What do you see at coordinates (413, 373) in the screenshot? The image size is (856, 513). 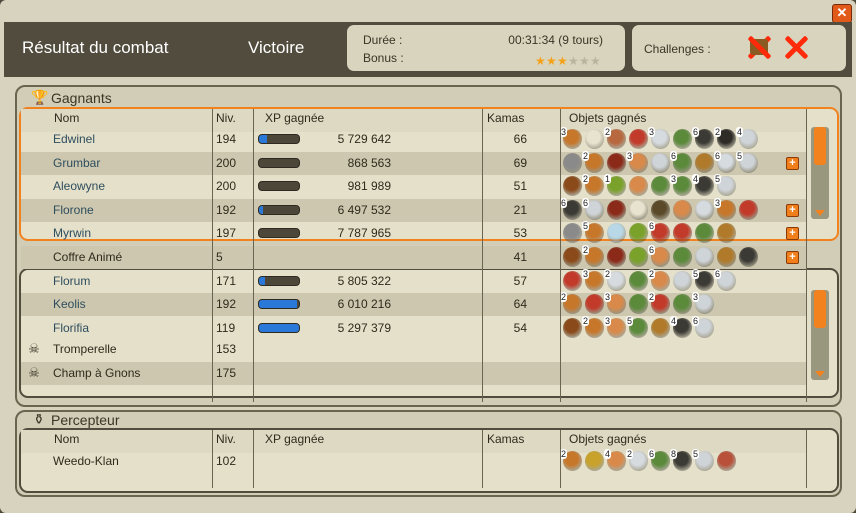 I see `loser-row: ☠ Champ à Gnons 175` at bounding box center [413, 373].